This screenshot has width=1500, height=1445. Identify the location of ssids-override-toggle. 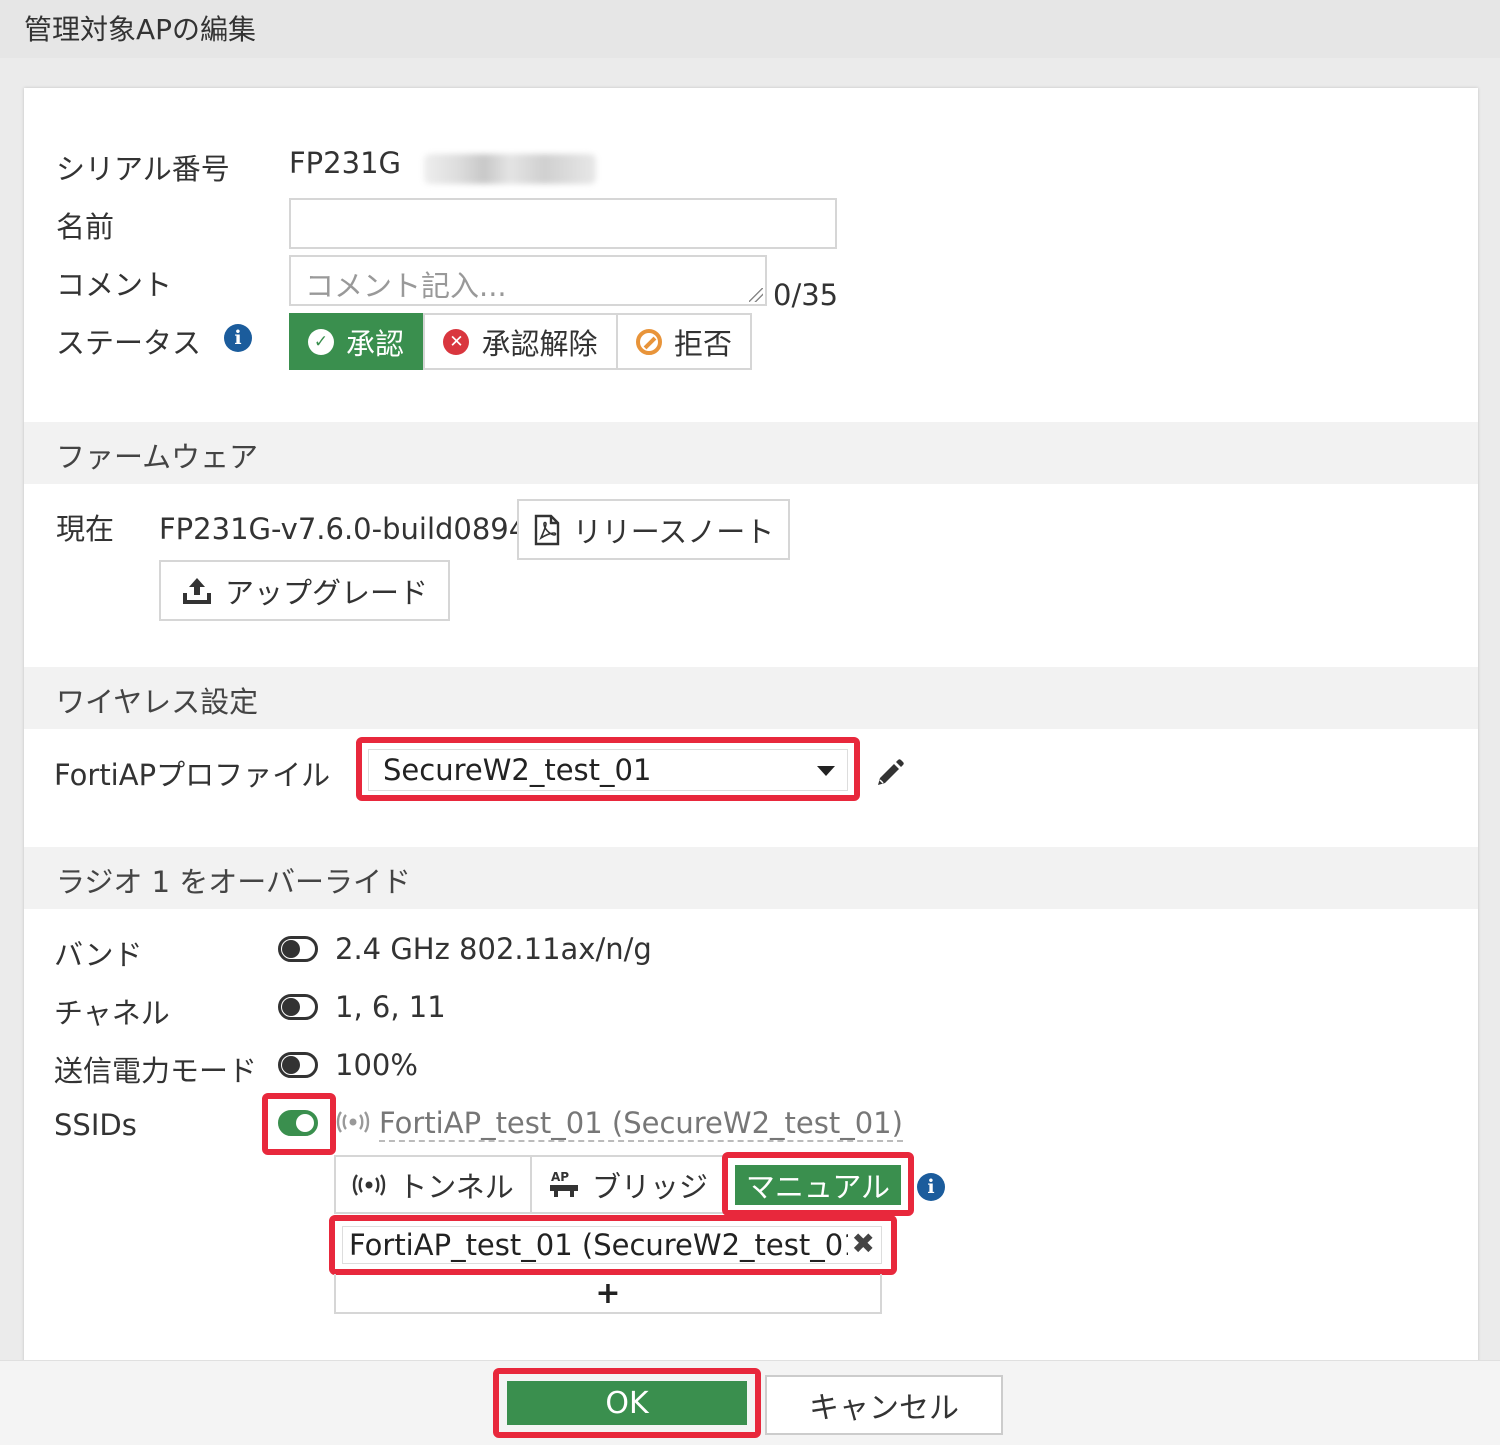
(298, 1123).